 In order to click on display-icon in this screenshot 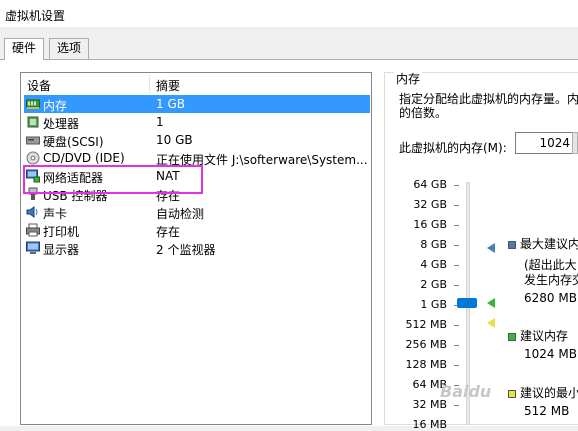, I will do `click(33, 247)`.